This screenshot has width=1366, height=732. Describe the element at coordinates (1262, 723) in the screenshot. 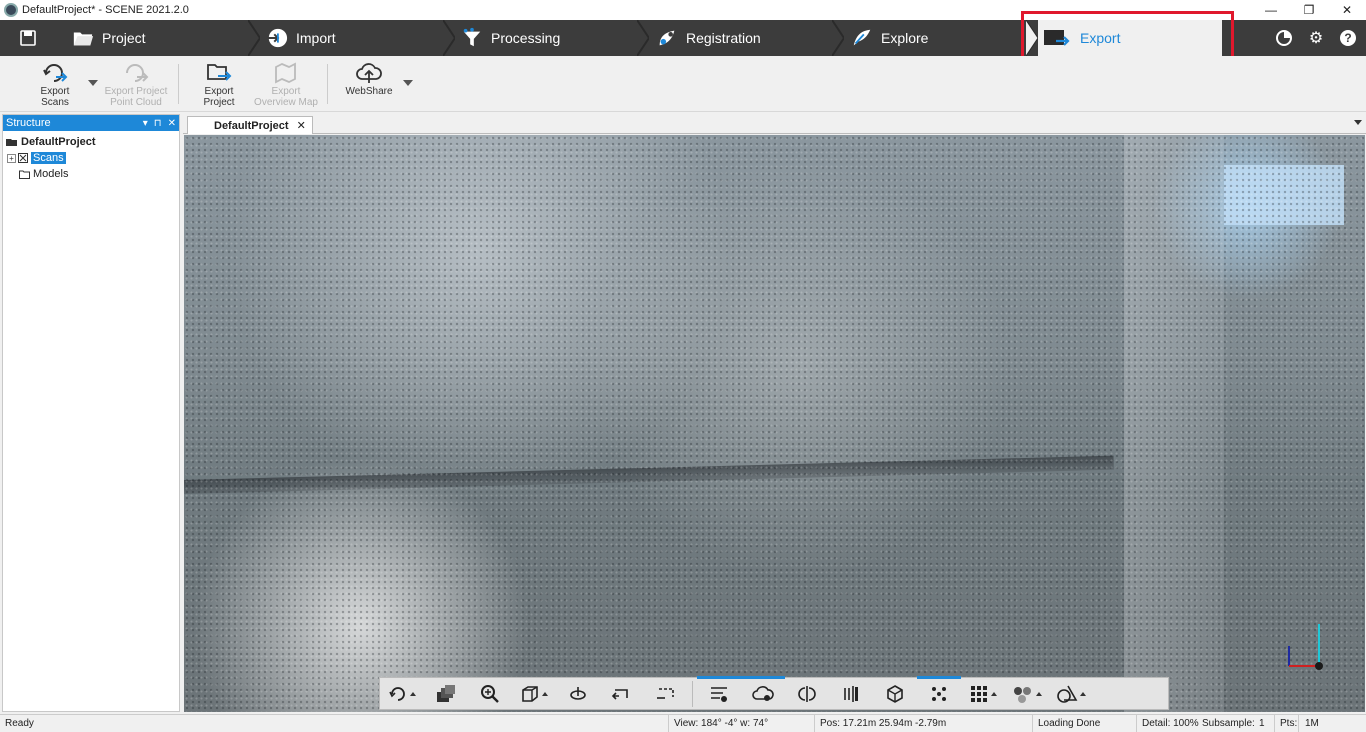

I see `subsample-value: 1` at that location.